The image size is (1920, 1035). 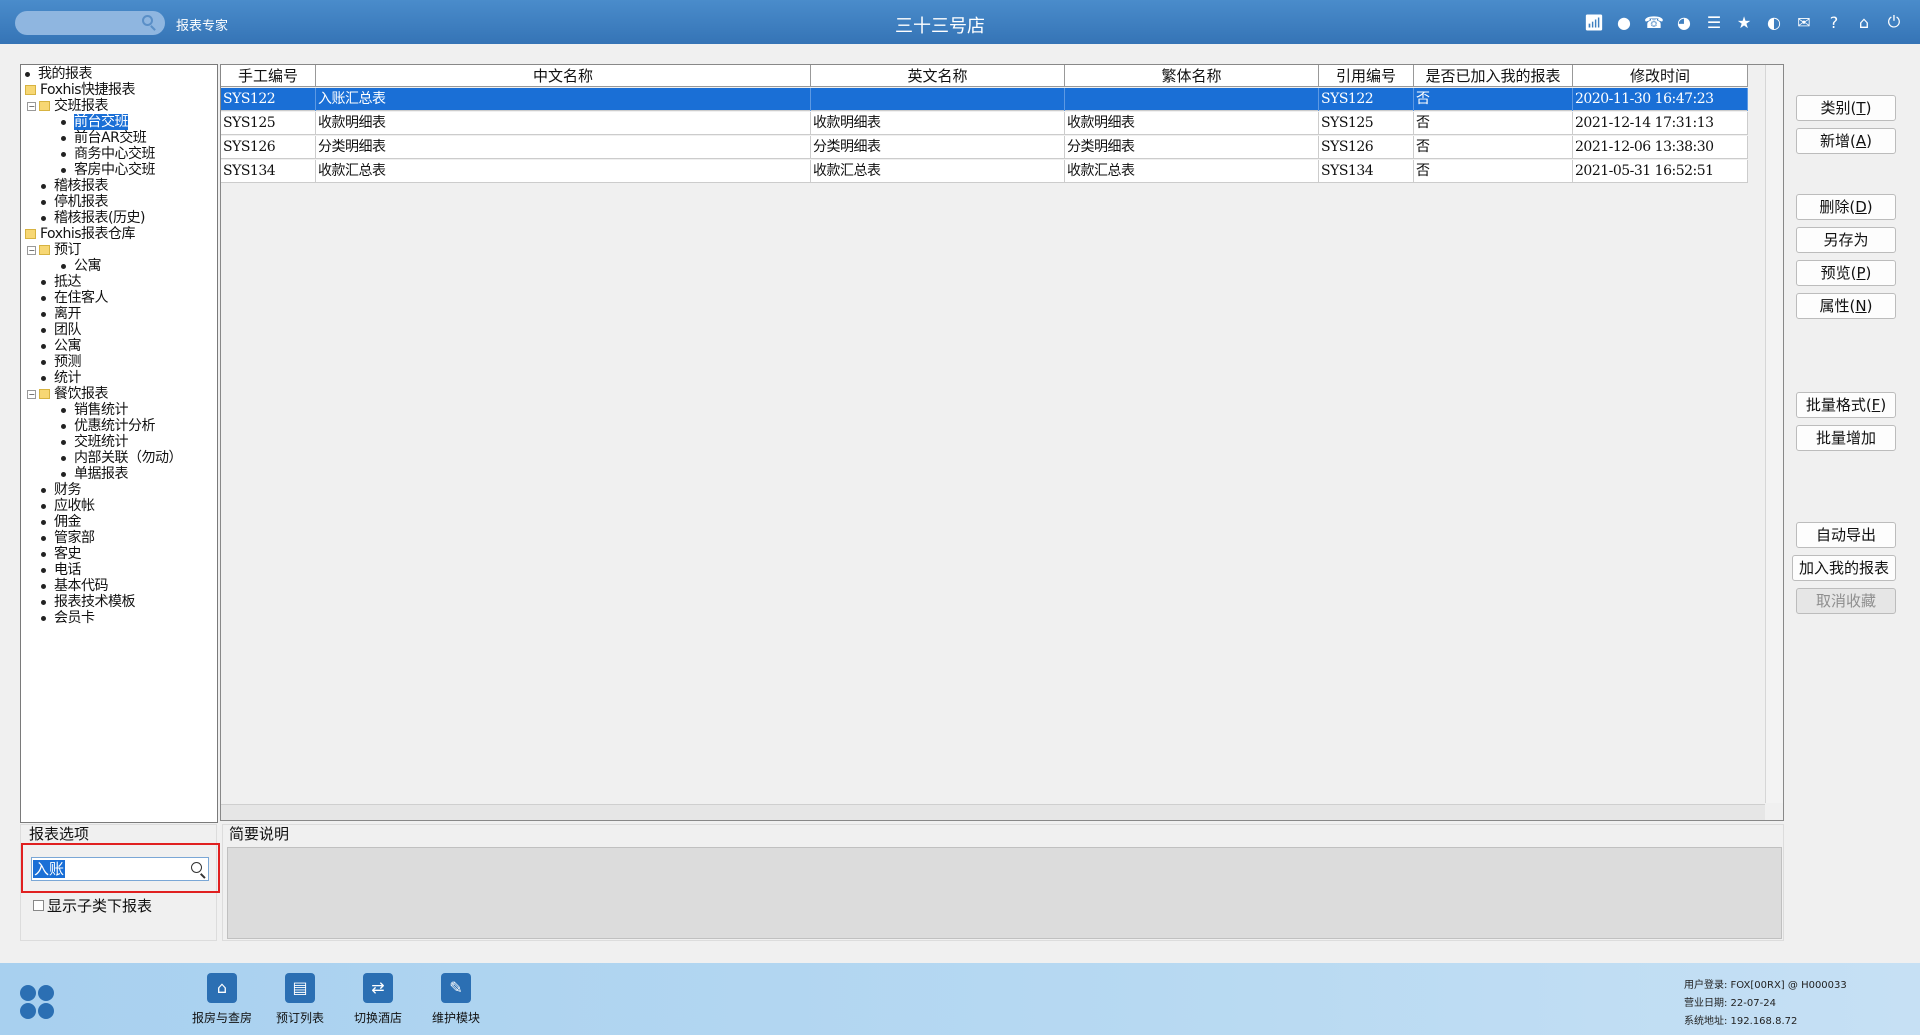 I want to click on column-header: 手工编号, so click(x=268, y=76).